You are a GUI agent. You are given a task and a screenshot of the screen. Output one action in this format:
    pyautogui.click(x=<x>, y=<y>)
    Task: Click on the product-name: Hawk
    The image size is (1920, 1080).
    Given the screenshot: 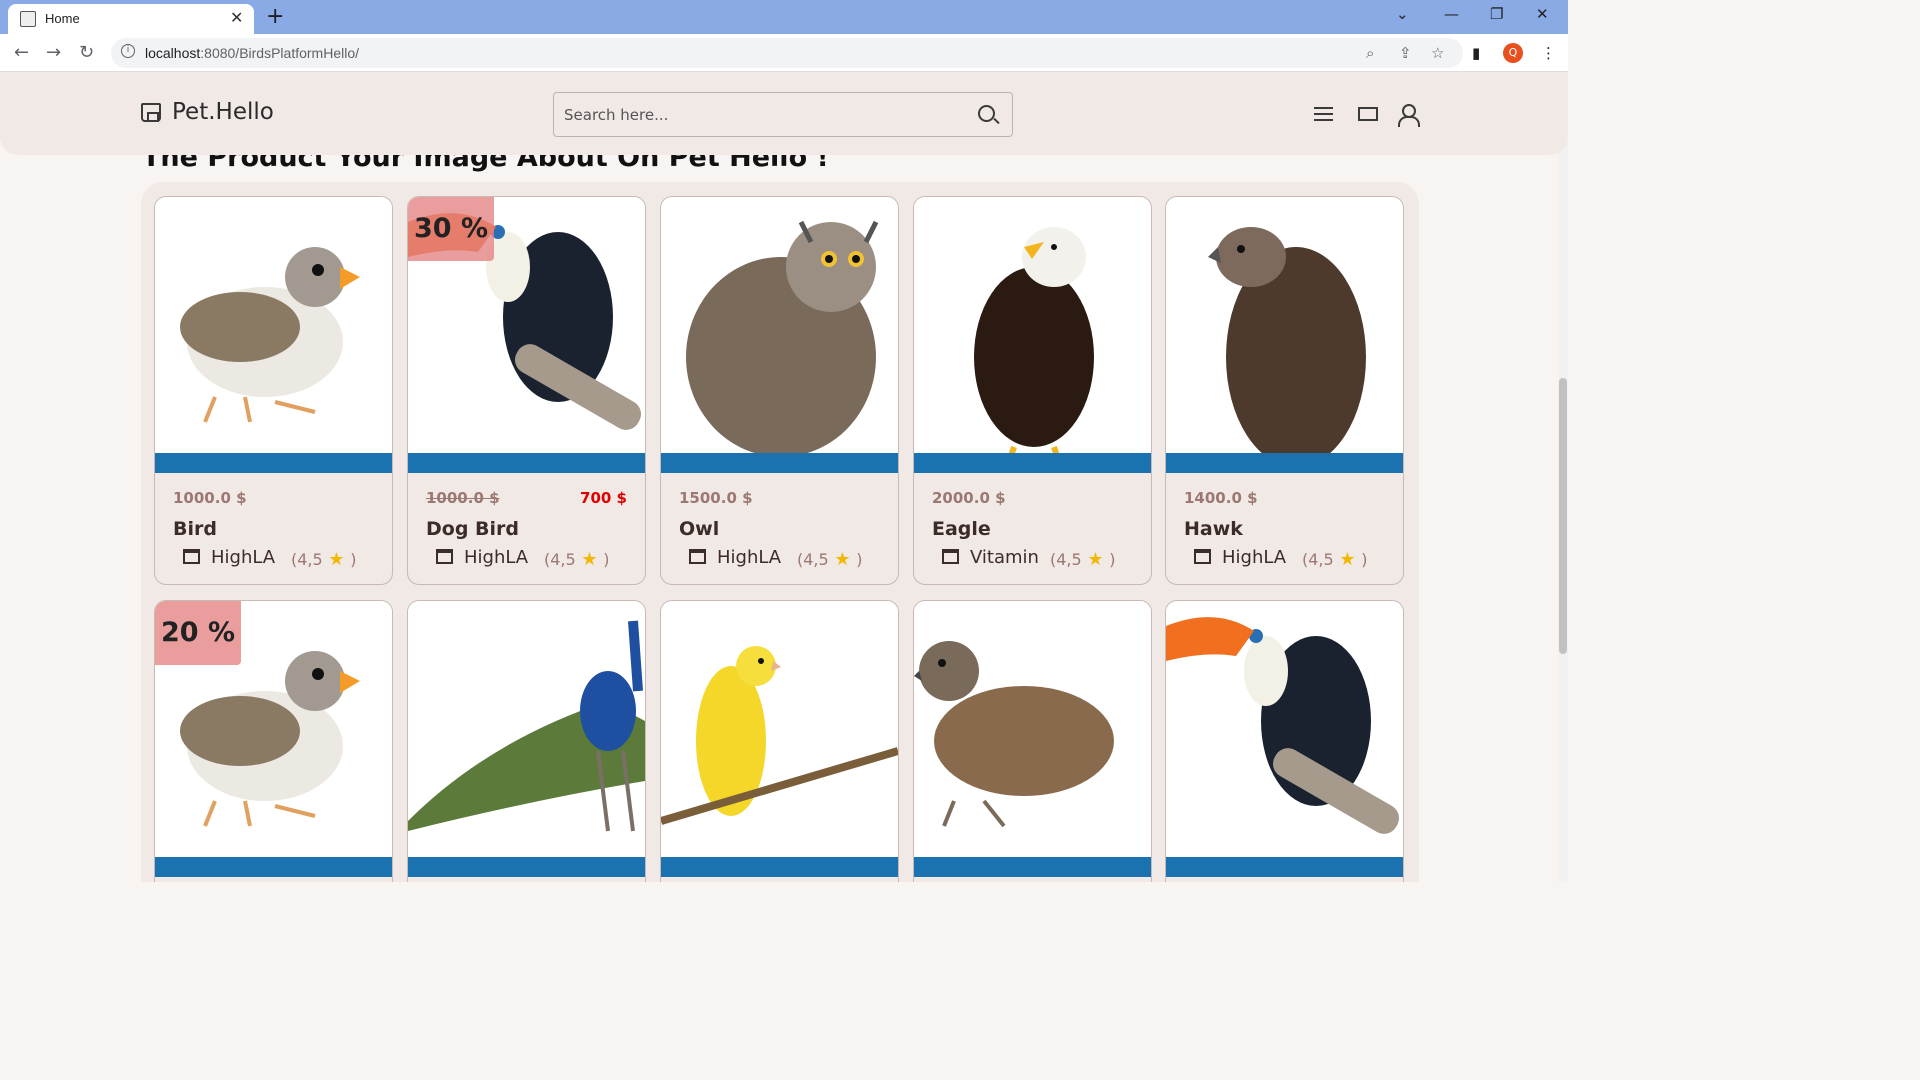 What is the action you would take?
    pyautogui.click(x=1213, y=529)
    